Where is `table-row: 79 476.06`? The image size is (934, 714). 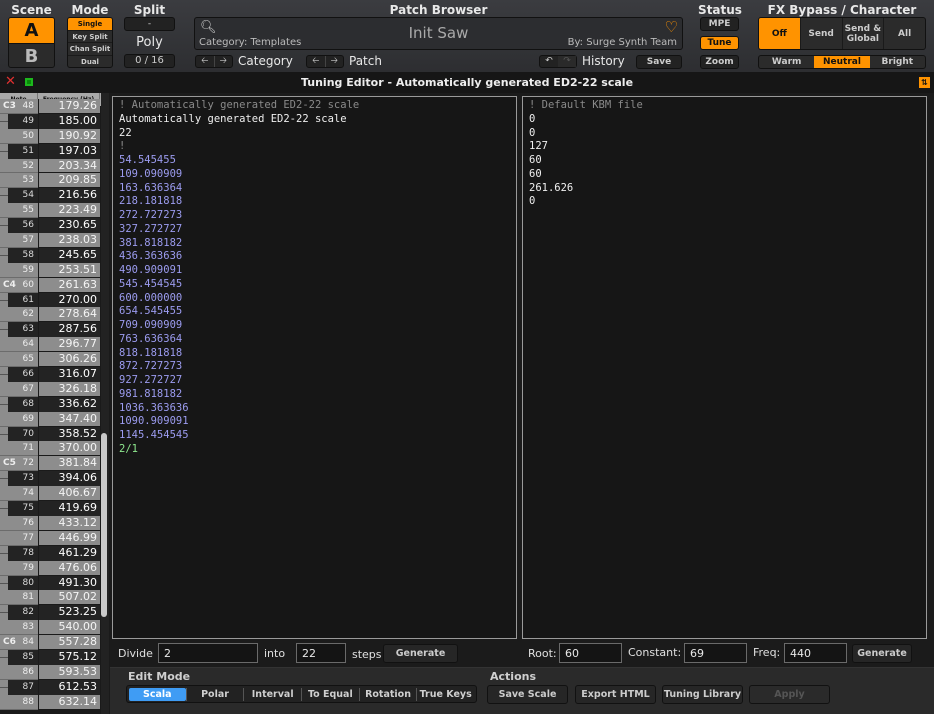 table-row: 79 476.06 is located at coordinates (50, 568).